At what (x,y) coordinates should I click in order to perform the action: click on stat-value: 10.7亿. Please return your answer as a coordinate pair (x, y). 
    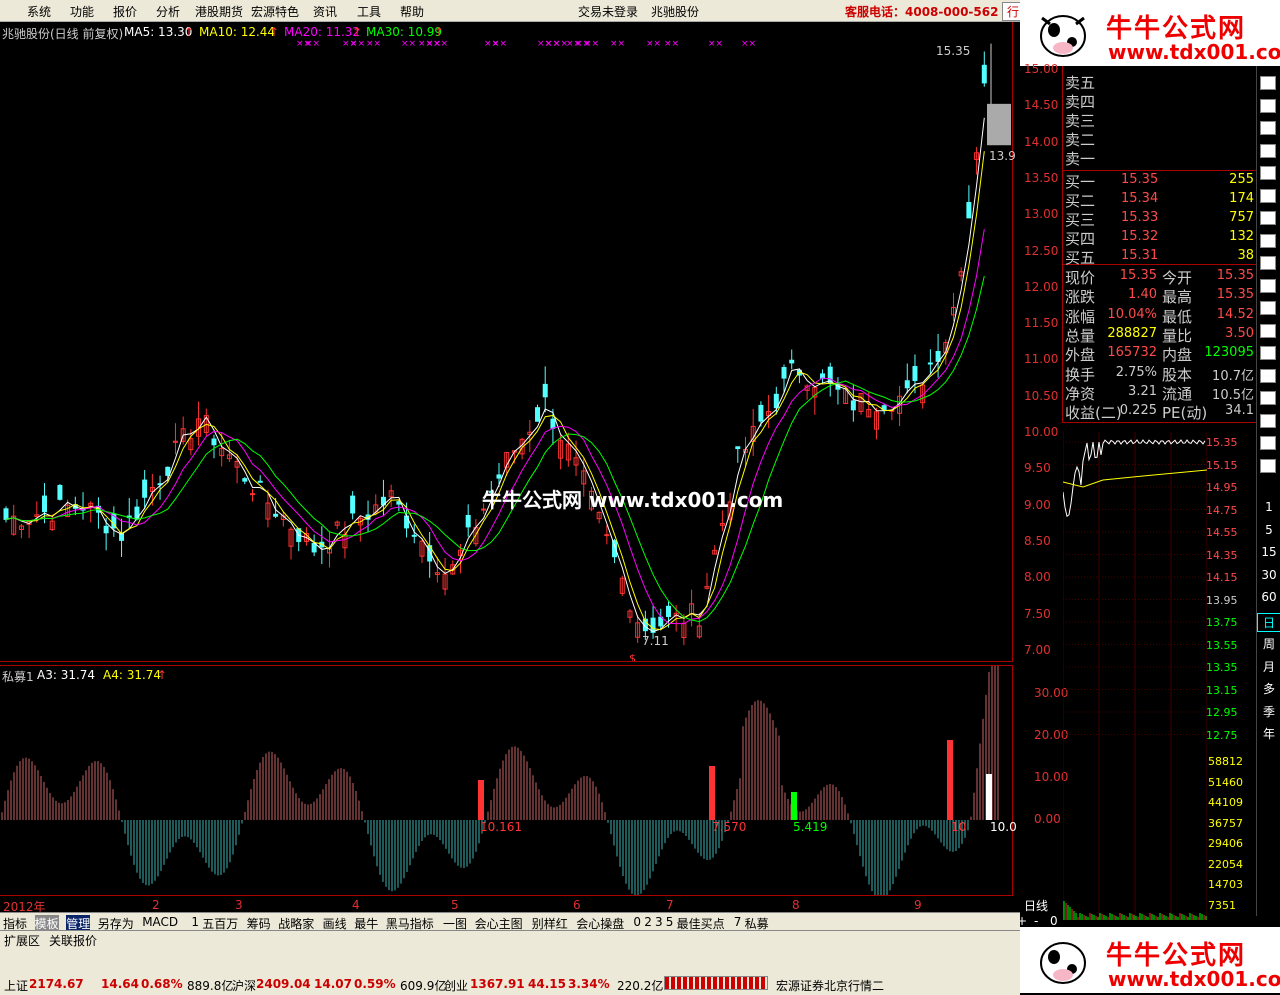
    Looking at the image, I should click on (1233, 376).